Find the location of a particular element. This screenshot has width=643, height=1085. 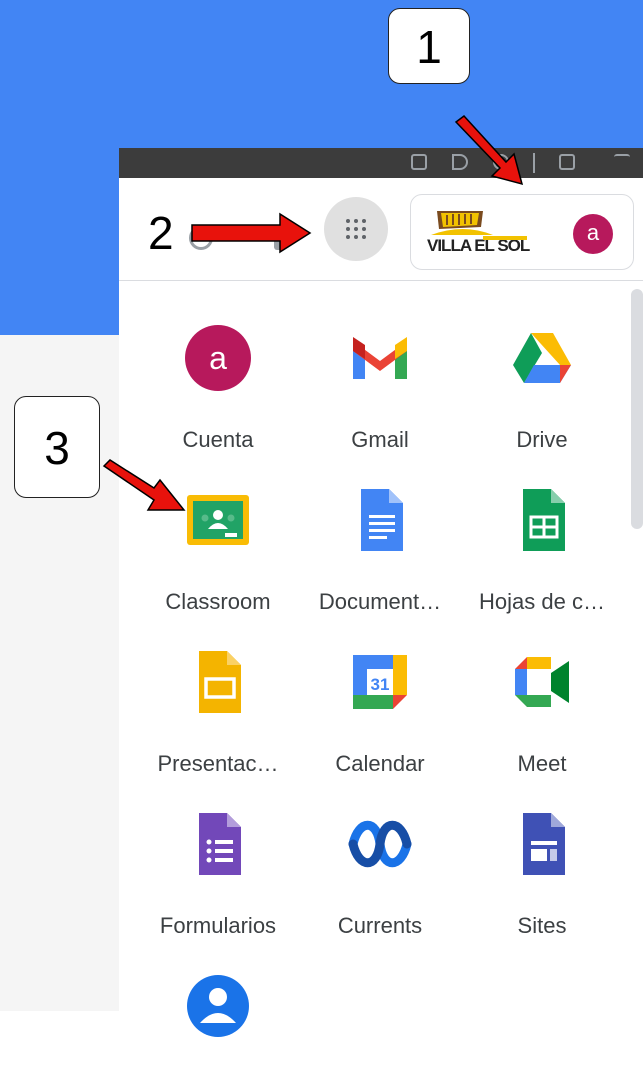

svg-text: a is located at coordinates (218, 358).